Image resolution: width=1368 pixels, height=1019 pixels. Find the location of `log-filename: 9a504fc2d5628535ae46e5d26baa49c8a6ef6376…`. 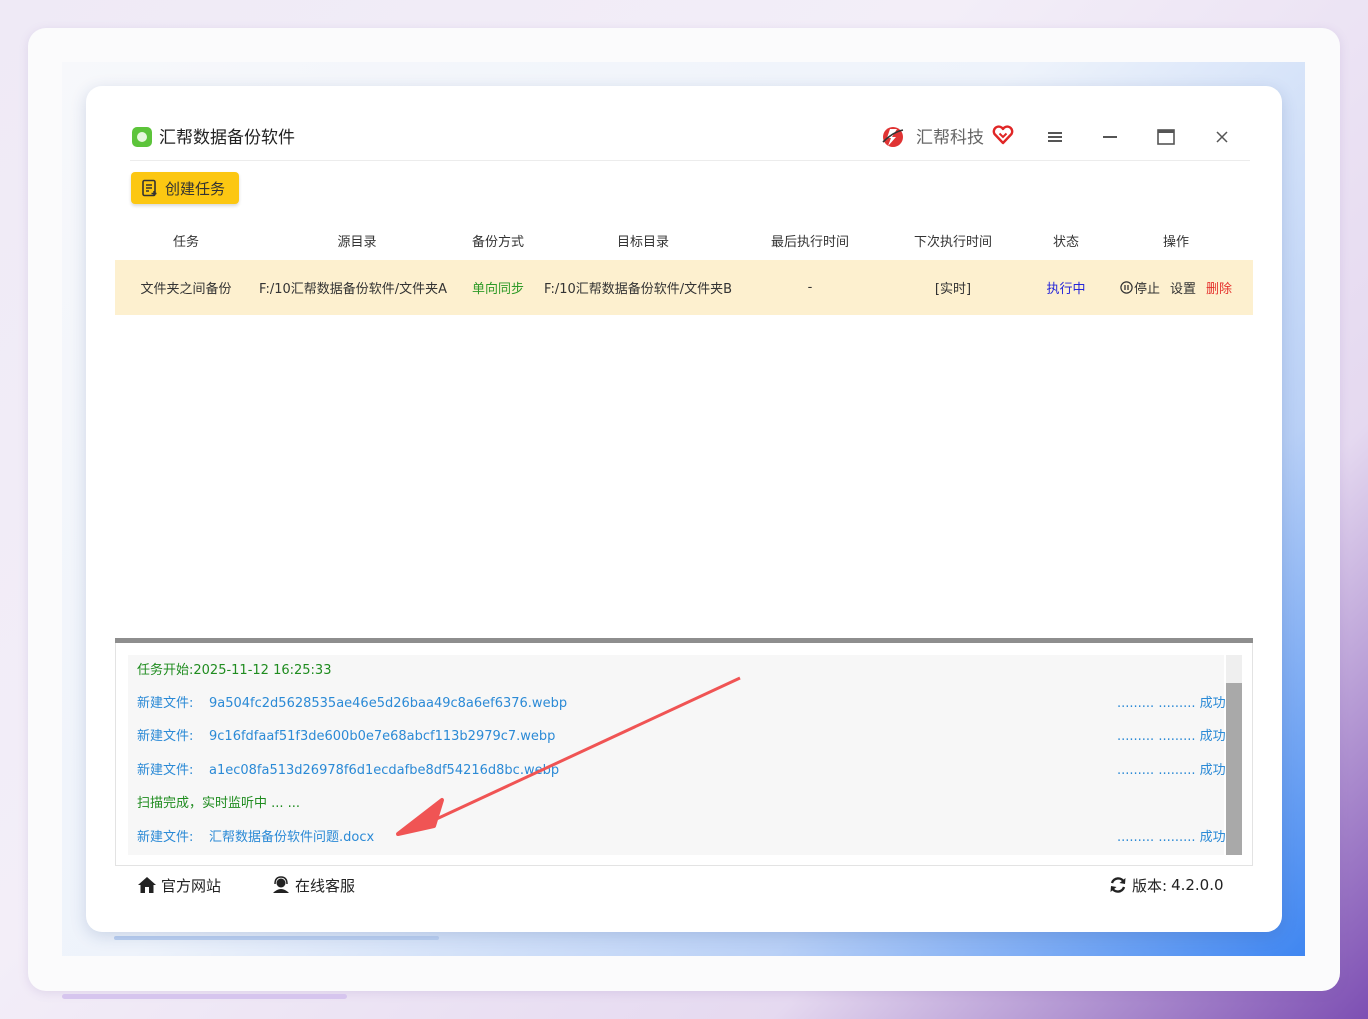

log-filename: 9a504fc2d5628535ae46e5d26baa49c8a6ef6376… is located at coordinates (388, 703).